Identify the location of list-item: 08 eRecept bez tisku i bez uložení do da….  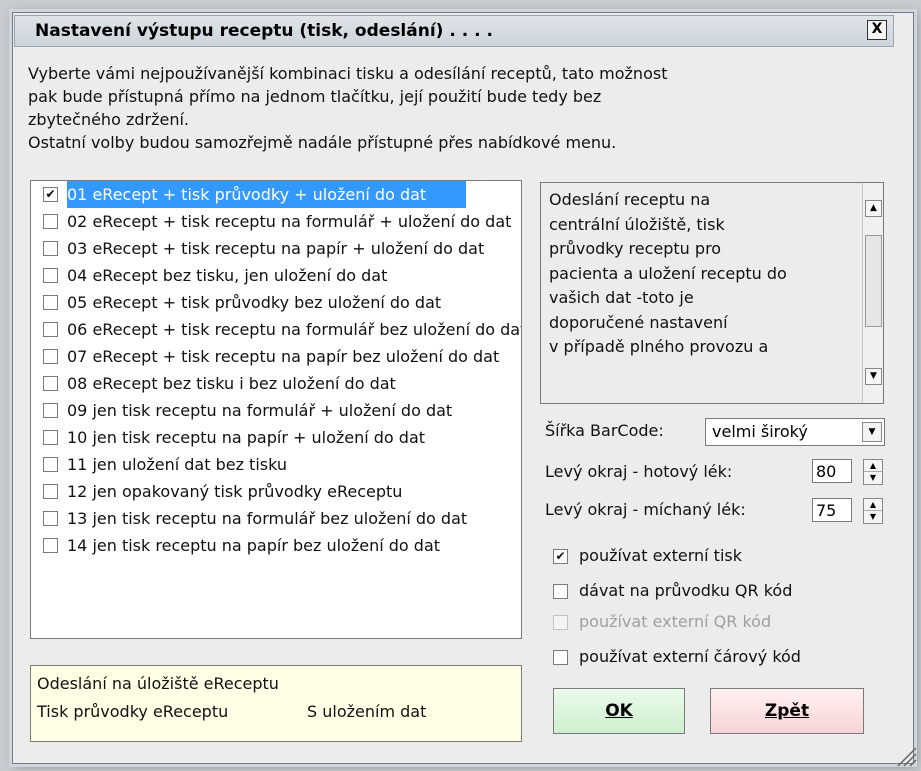
(276, 383).